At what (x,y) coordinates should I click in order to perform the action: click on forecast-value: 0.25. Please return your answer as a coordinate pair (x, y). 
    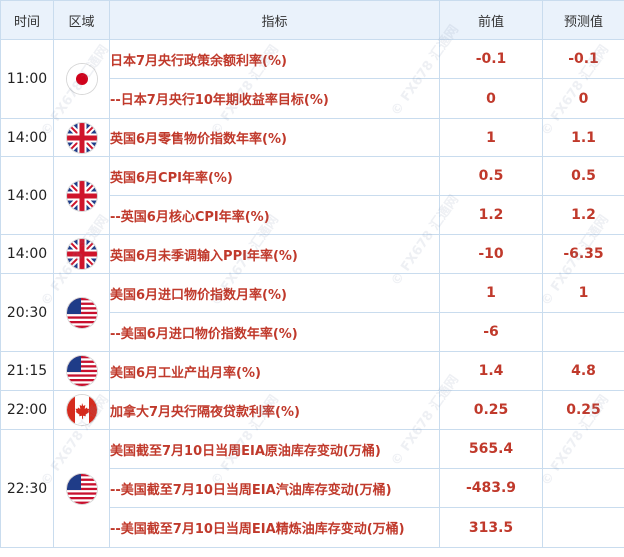
    Looking at the image, I should click on (583, 410).